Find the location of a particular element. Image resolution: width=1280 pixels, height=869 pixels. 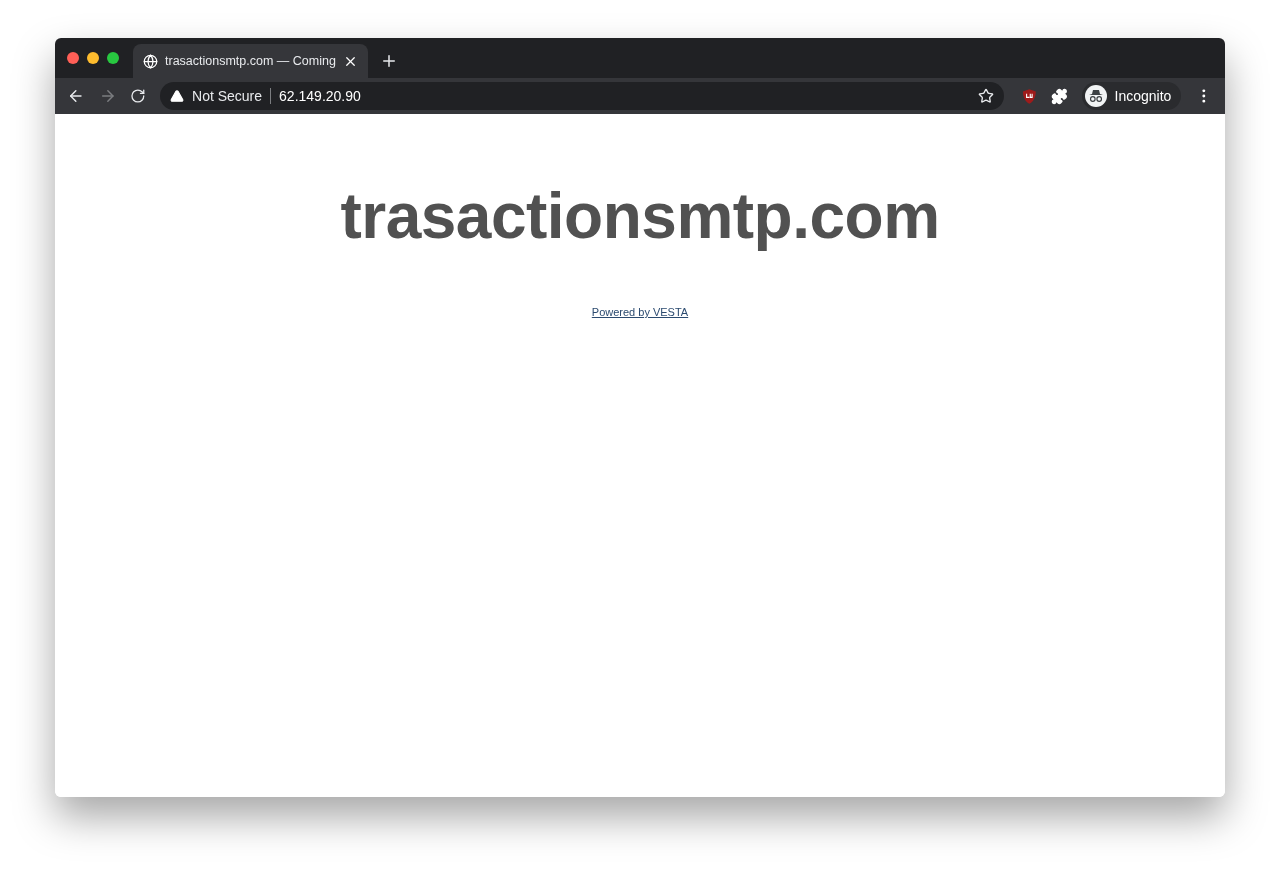

browser-tab: trasactionsmtp.com — Coming is located at coordinates (250, 61).